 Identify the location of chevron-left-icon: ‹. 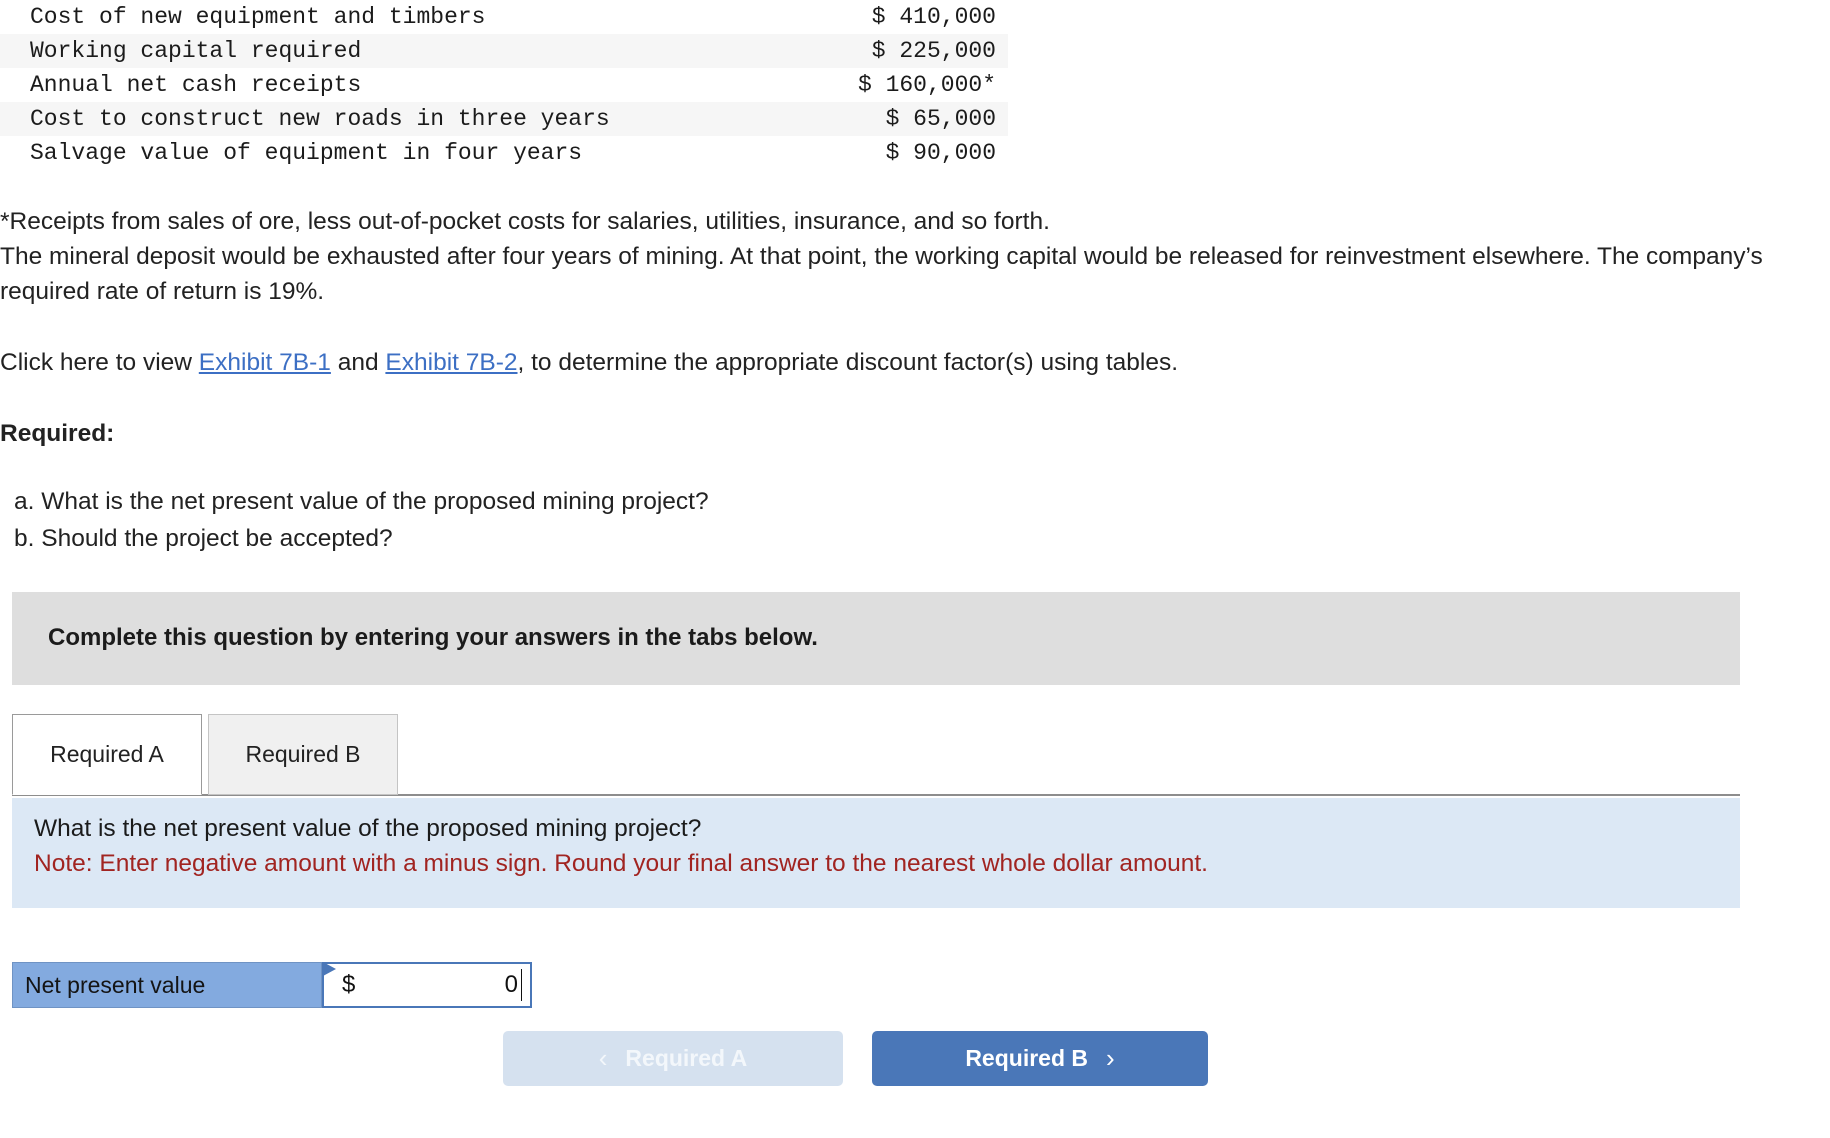
(603, 1058).